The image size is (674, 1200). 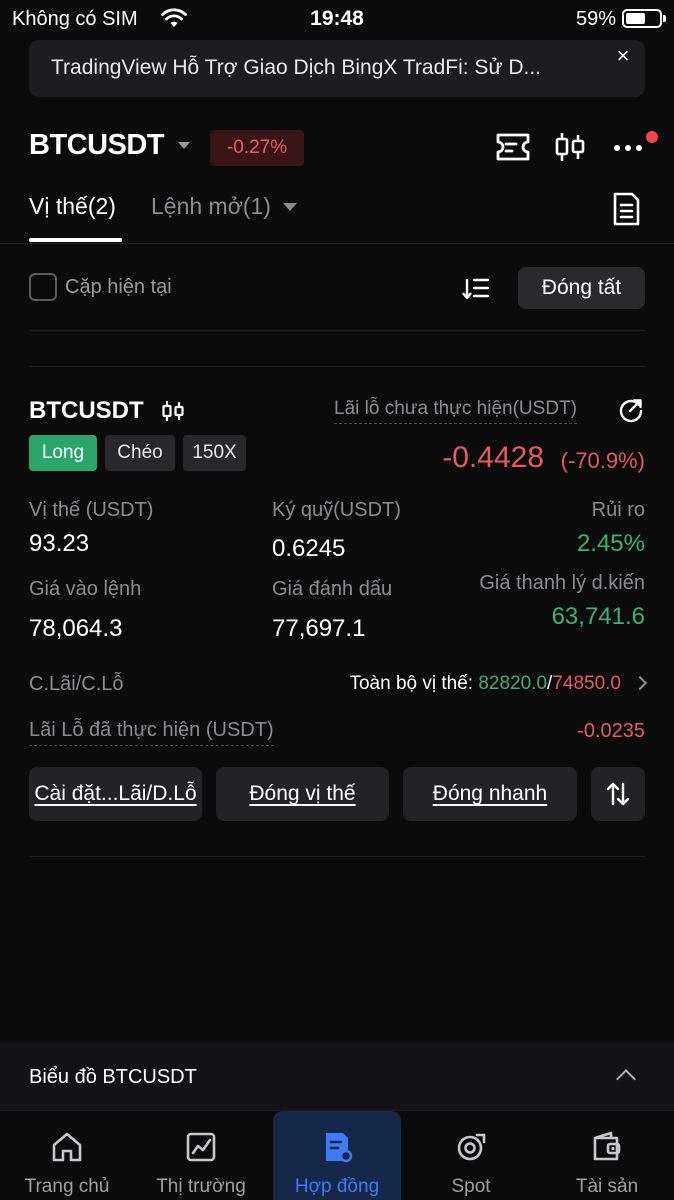 What do you see at coordinates (623, 56) in the screenshot?
I see `close-icon: ×` at bounding box center [623, 56].